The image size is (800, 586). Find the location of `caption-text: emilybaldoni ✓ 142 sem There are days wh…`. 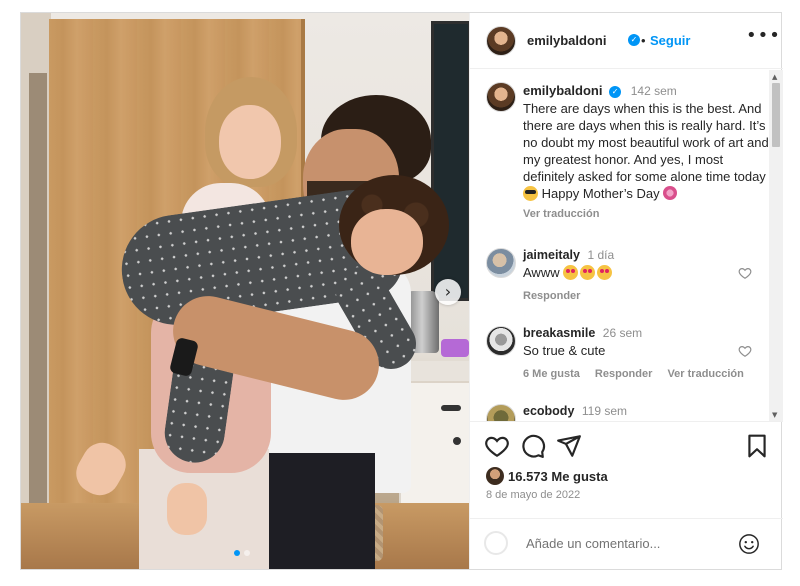

caption-text: emilybaldoni ✓ 142 sem There are days wh… is located at coordinates (646, 152).